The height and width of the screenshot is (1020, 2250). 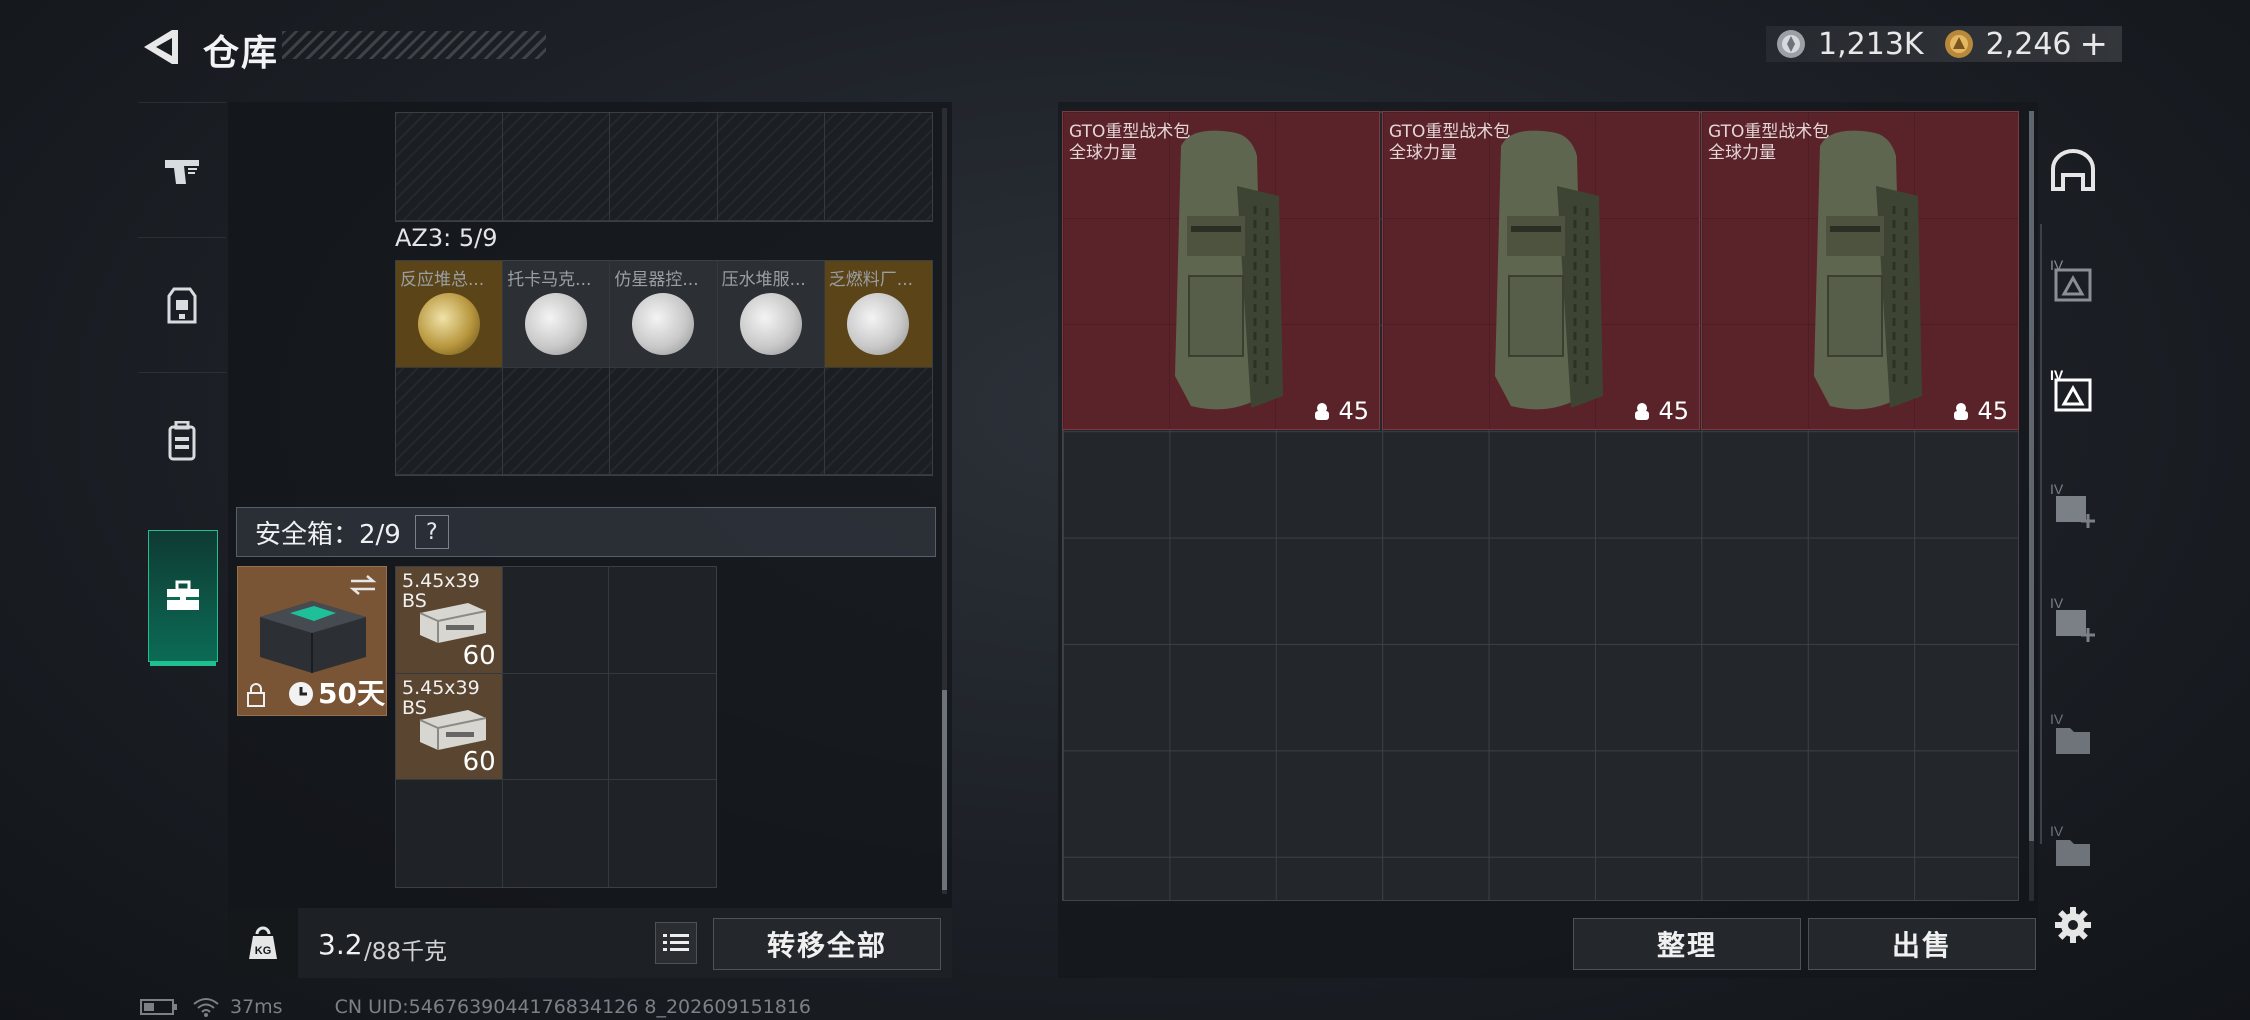 What do you see at coordinates (1871, 44) in the screenshot?
I see `silver-amount: 1,213K` at bounding box center [1871, 44].